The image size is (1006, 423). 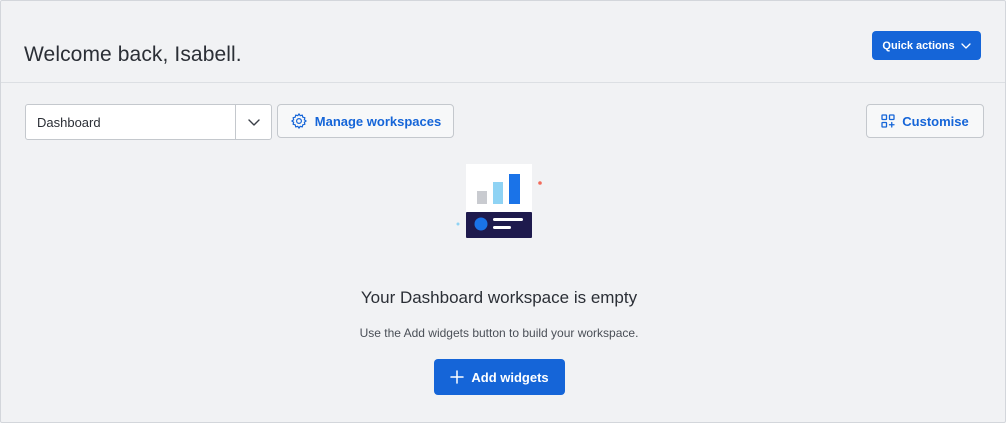 What do you see at coordinates (378, 121) in the screenshot?
I see `manage-workspaces-label: Manage workspaces` at bounding box center [378, 121].